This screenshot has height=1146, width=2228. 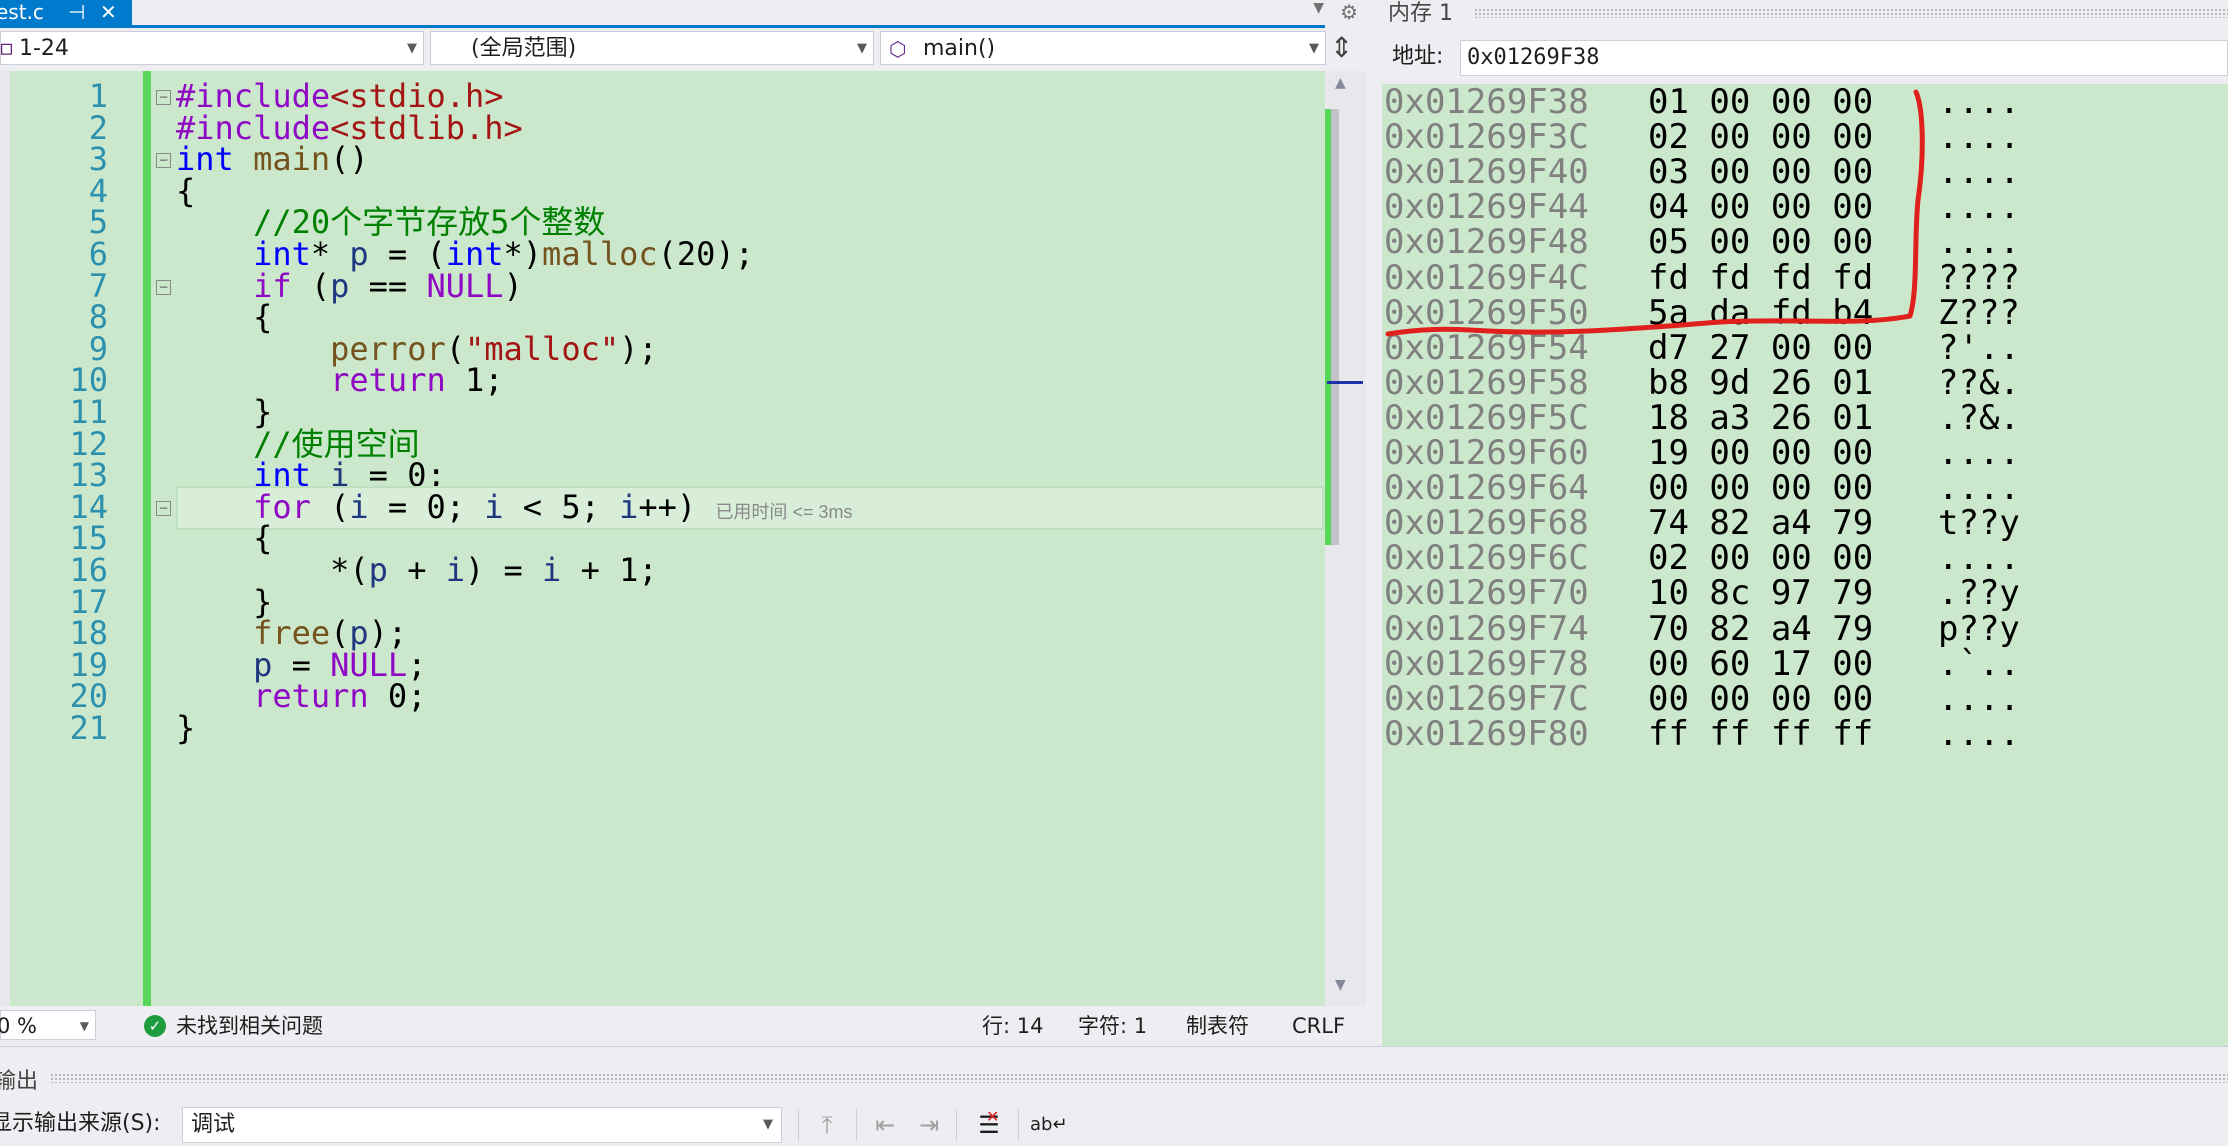 What do you see at coordinates (638, 348) in the screenshot?
I see `code-token: );` at bounding box center [638, 348].